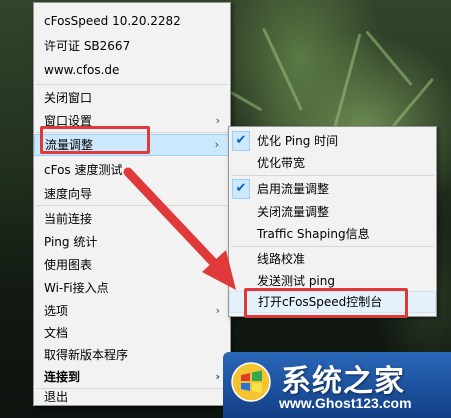  I want to click on menu-item-current-connections: 当前连接, so click(132, 219).